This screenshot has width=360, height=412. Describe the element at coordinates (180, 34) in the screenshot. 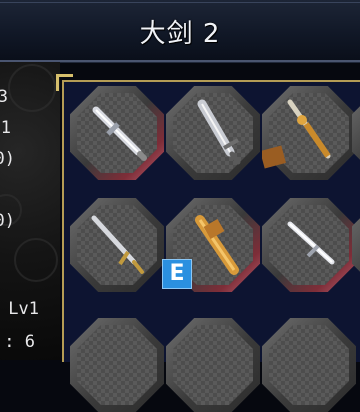

I see `category-title: 大剑 2` at that location.